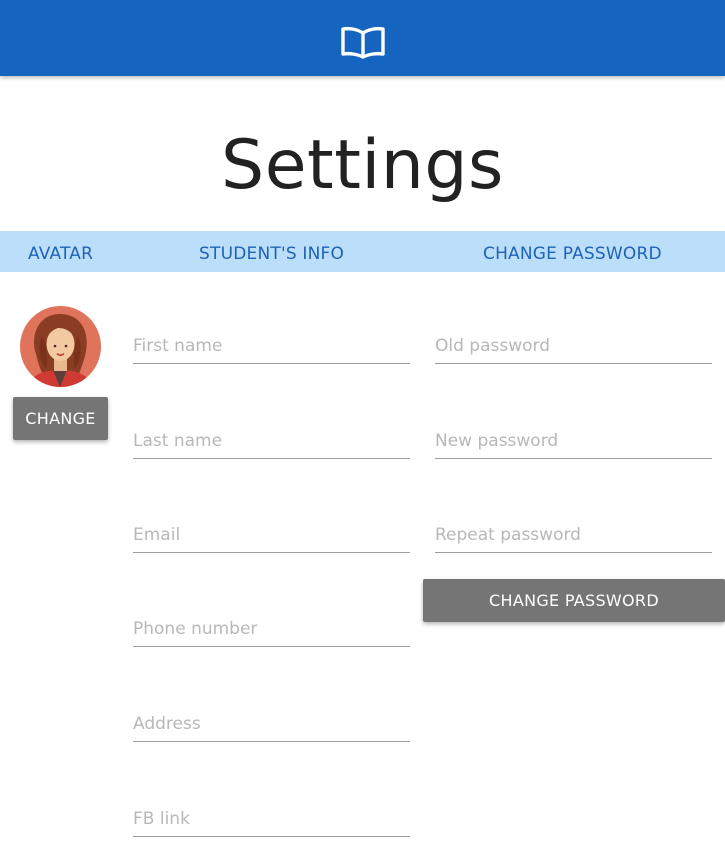 This screenshot has width=725, height=844. Describe the element at coordinates (572, 251) in the screenshot. I see `tab-change-password: CHANGE PASSWORD` at that location.